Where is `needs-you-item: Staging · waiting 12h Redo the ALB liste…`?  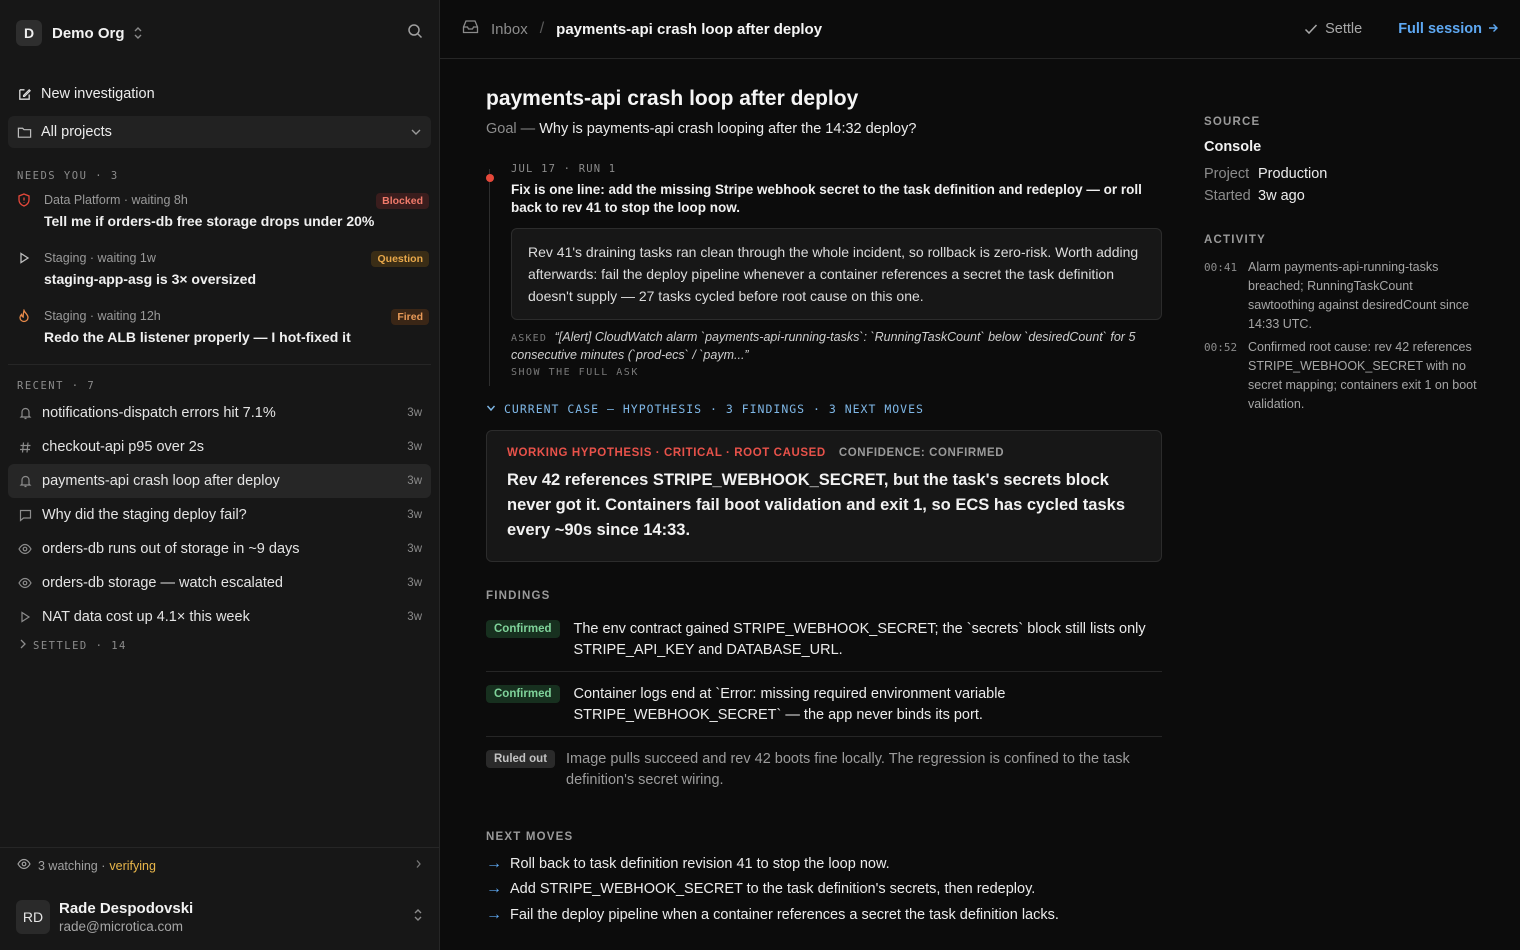
needs-you-item: Staging · waiting 12h Redo the ALB liste… is located at coordinates (219, 327).